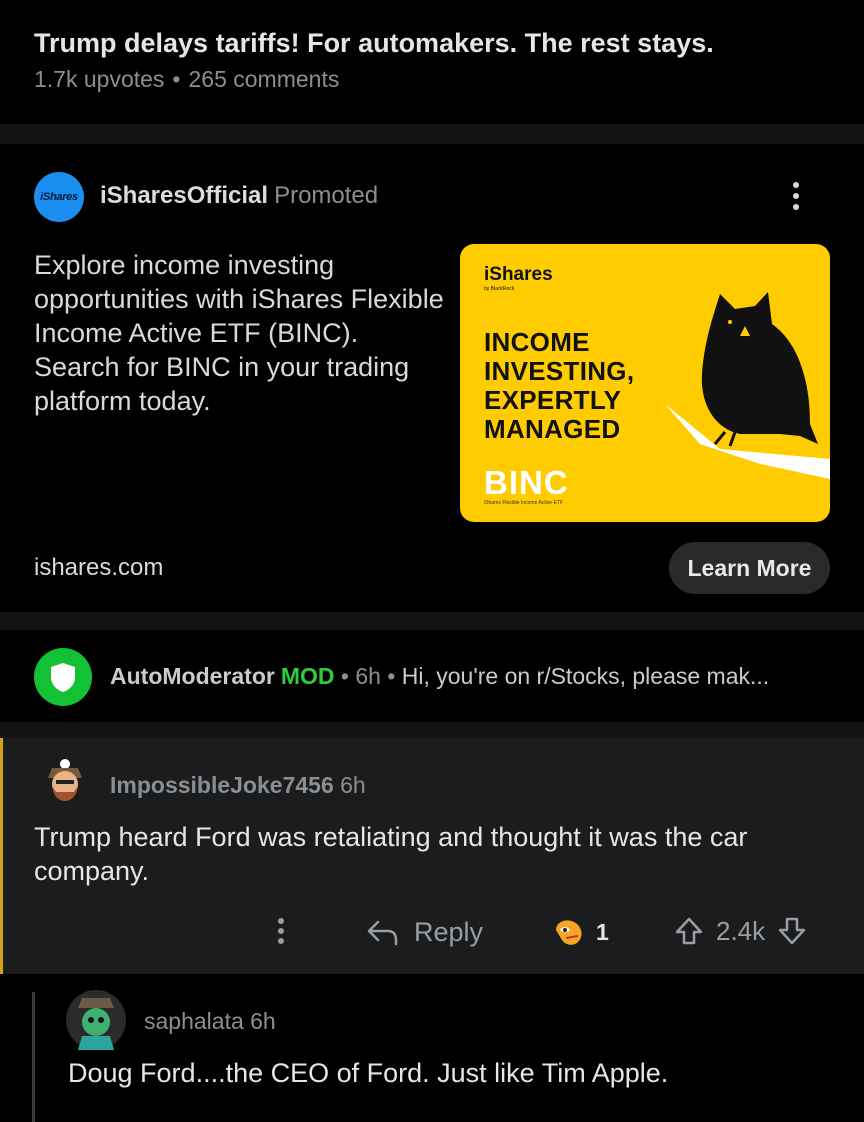 This screenshot has width=864, height=1122. What do you see at coordinates (553, 400) in the screenshot?
I see `headline-line: EXPERTLY` at bounding box center [553, 400].